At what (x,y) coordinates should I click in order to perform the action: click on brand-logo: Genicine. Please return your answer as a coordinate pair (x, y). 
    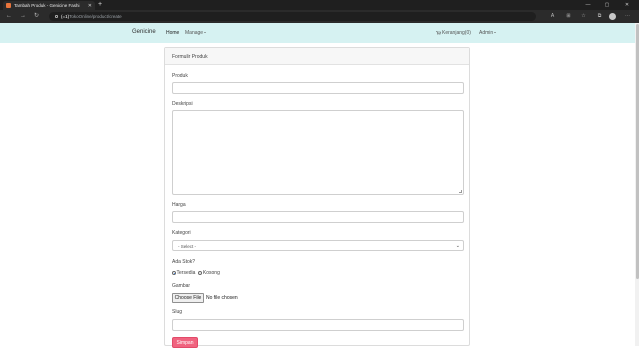
    Looking at the image, I should click on (144, 32).